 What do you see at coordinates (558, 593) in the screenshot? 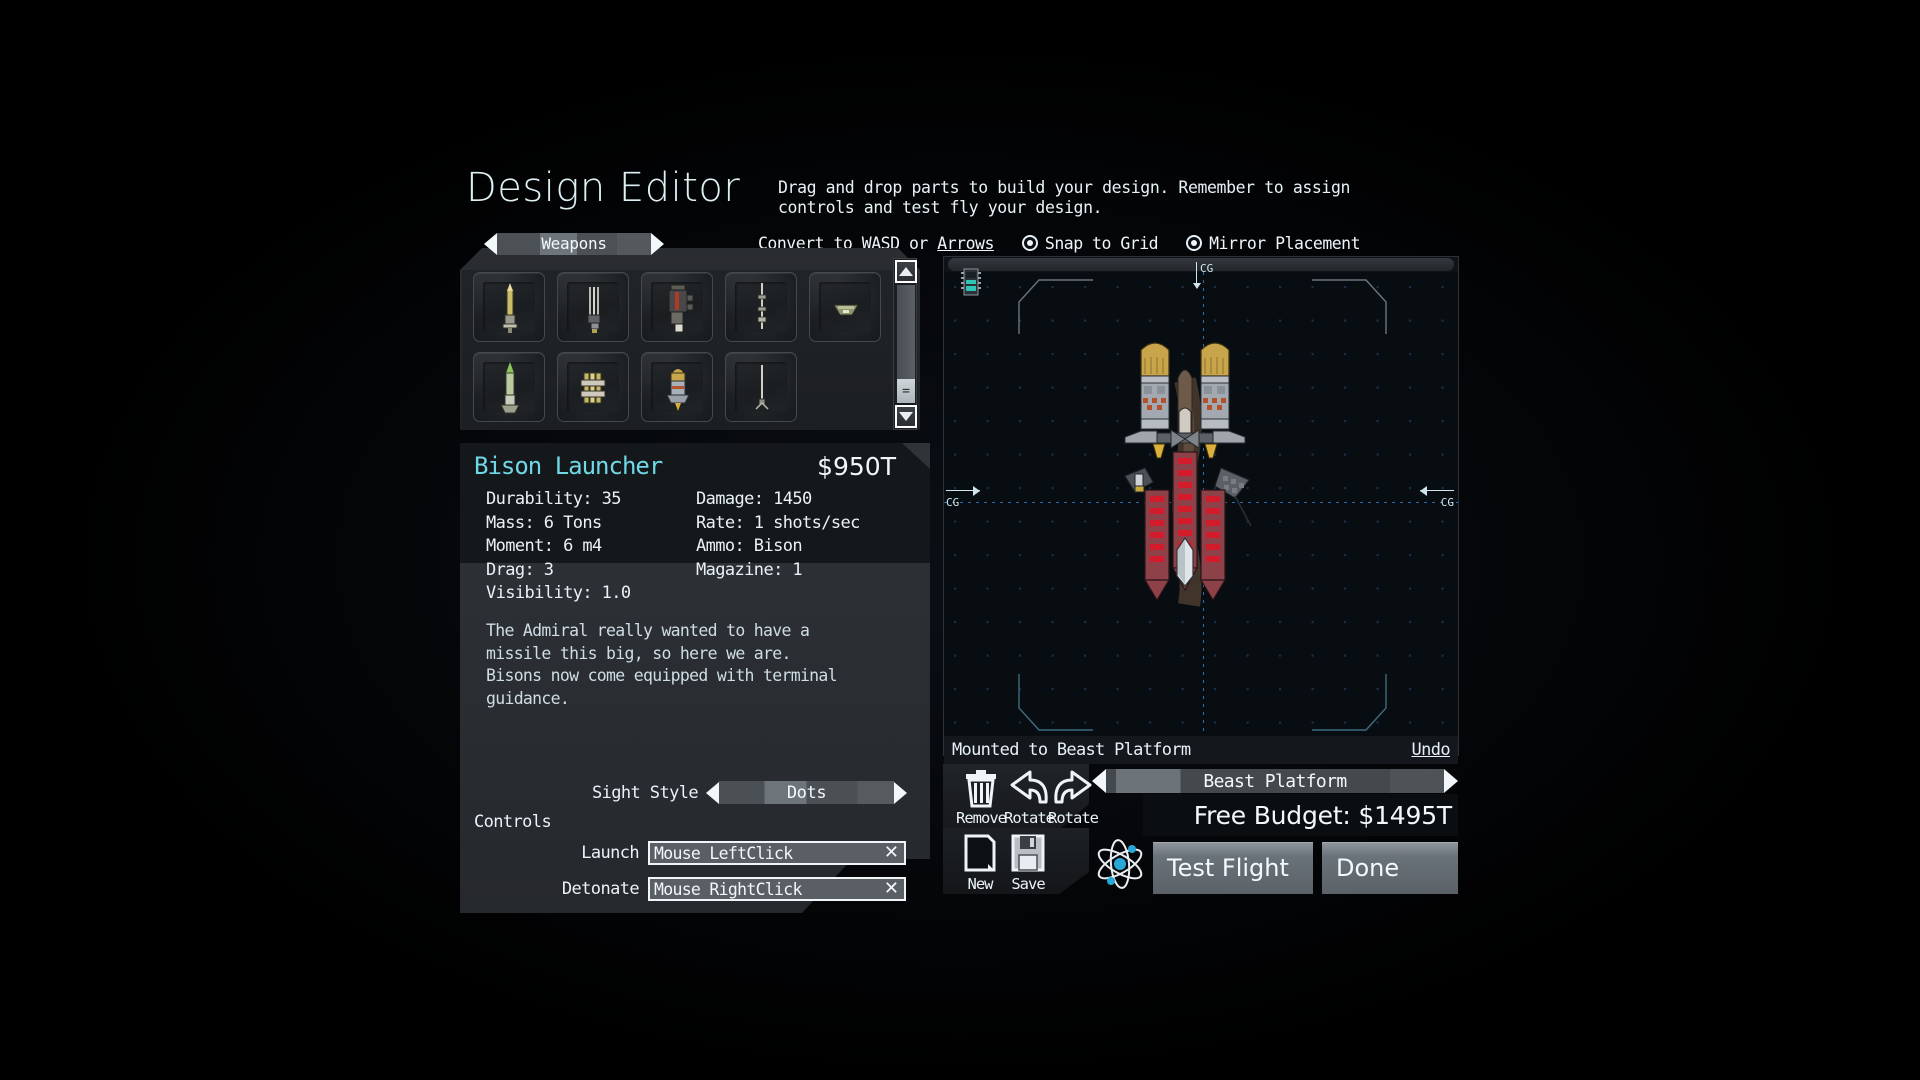
I see `stat-line: Visibility: 1.0` at bounding box center [558, 593].